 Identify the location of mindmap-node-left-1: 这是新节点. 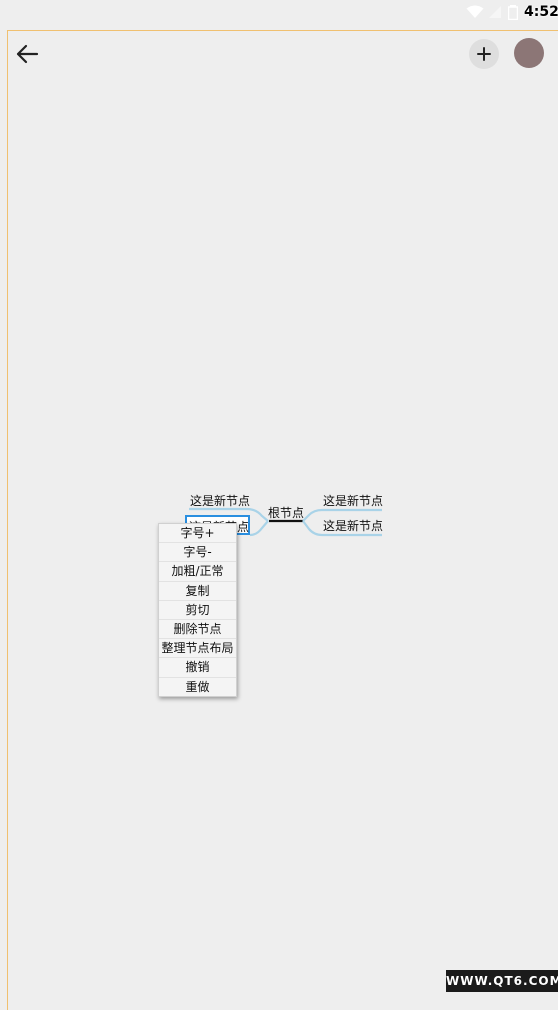
(220, 500).